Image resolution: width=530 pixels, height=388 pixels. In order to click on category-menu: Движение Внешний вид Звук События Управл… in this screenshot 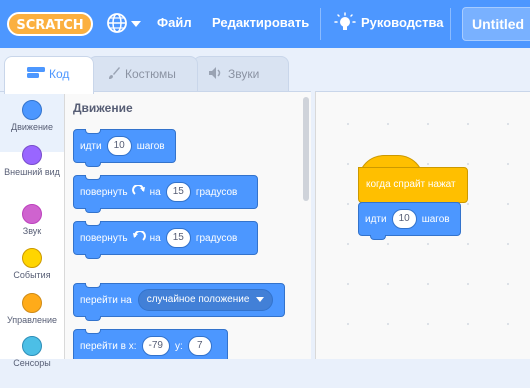, I will do `click(32, 229)`.